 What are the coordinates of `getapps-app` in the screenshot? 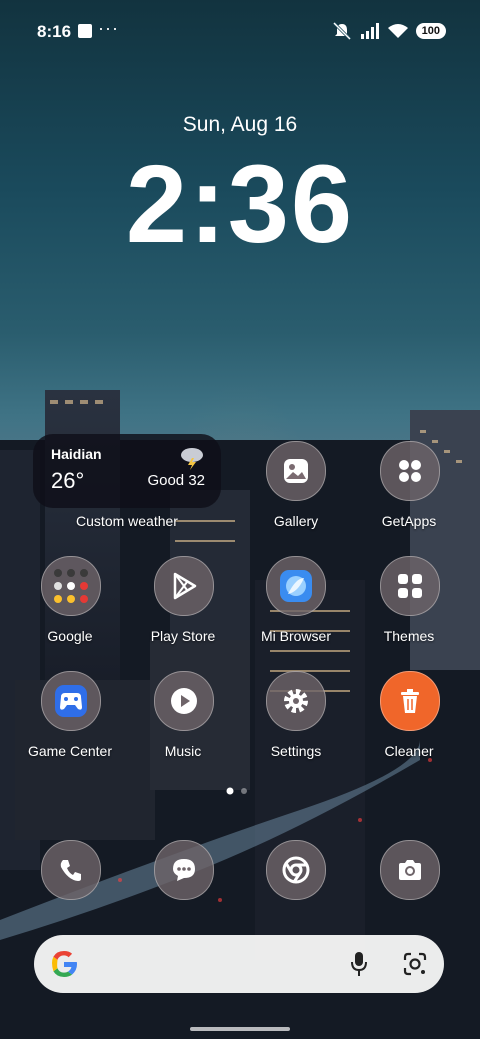 It's located at (410, 471).